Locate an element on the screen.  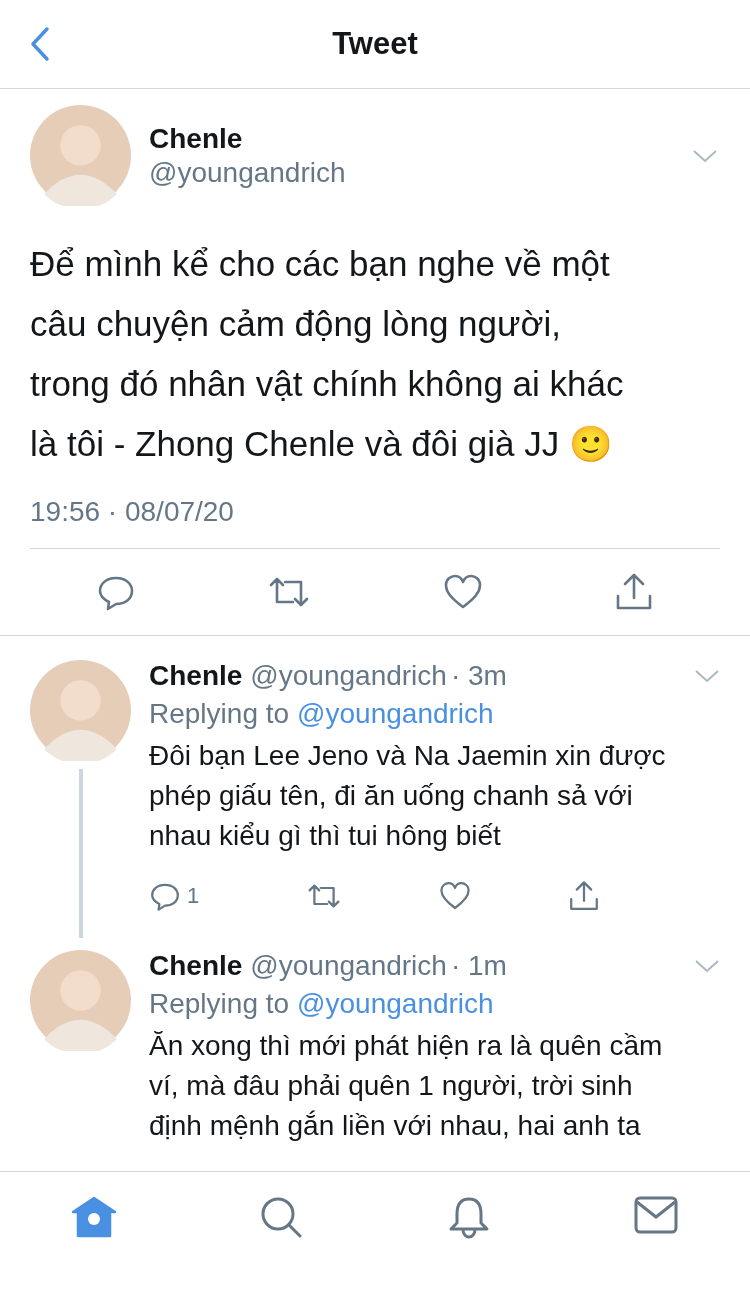
heart-icon is located at coordinates (455, 896).